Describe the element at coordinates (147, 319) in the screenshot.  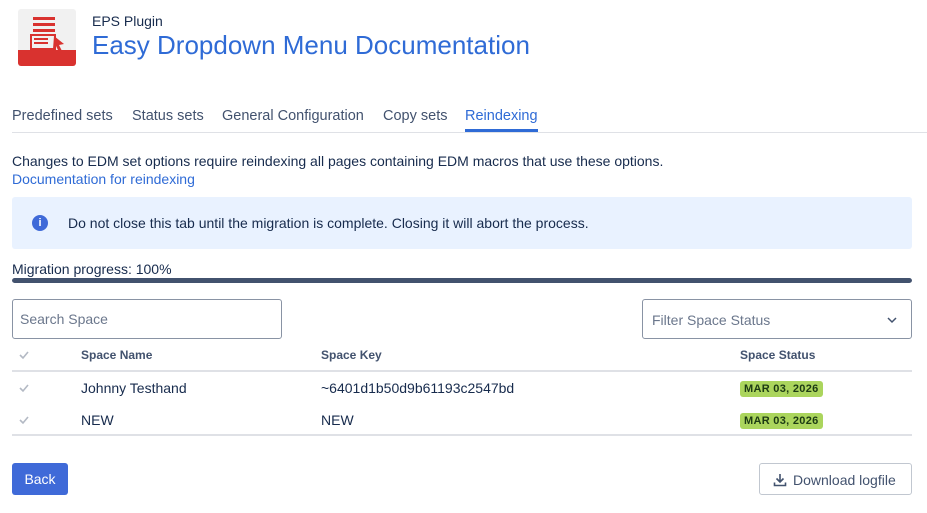
I see `search-space-input` at that location.